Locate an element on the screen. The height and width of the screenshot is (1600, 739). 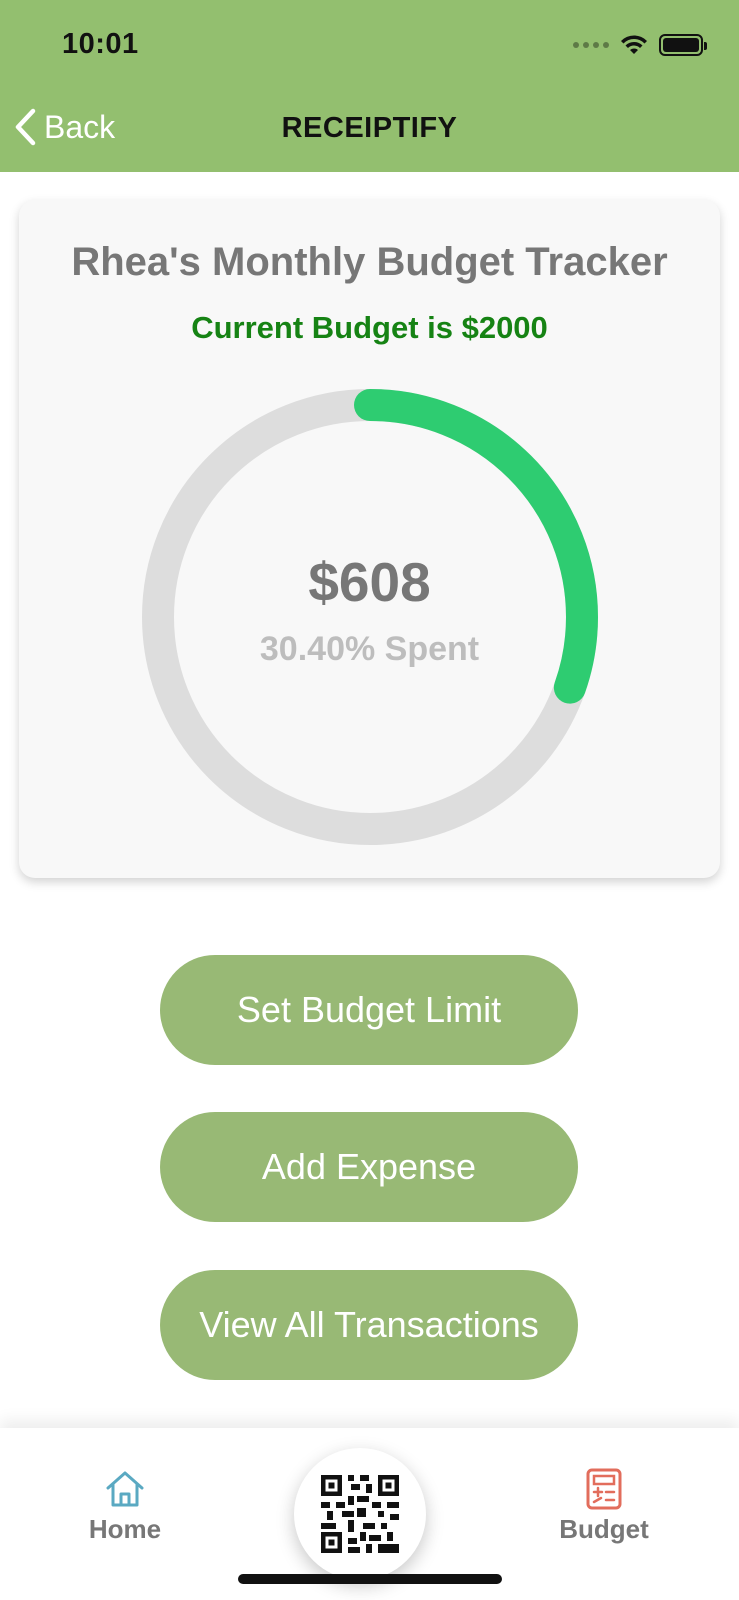
spent-amount: $608 is located at coordinates (369, 582).